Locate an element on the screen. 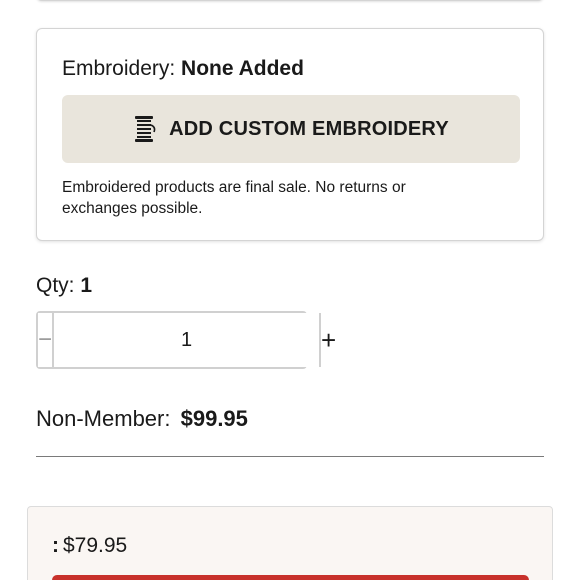 This screenshot has width=580, height=580. quantity-input is located at coordinates (187, 340).